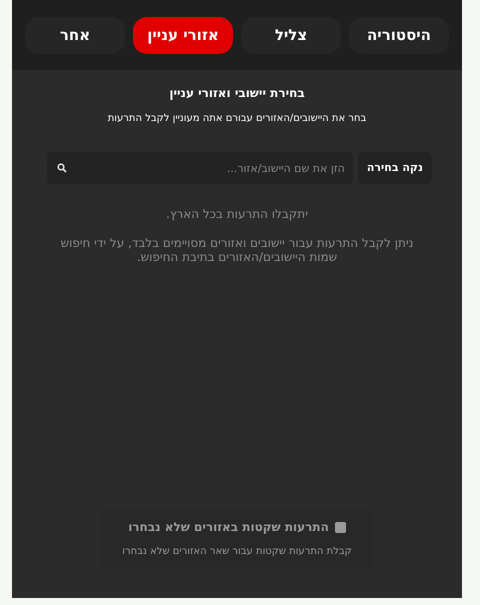 This screenshot has width=480, height=605. I want to click on checkbox-label: התרעות שקטות באזורים שלא נבחרו, so click(228, 527).